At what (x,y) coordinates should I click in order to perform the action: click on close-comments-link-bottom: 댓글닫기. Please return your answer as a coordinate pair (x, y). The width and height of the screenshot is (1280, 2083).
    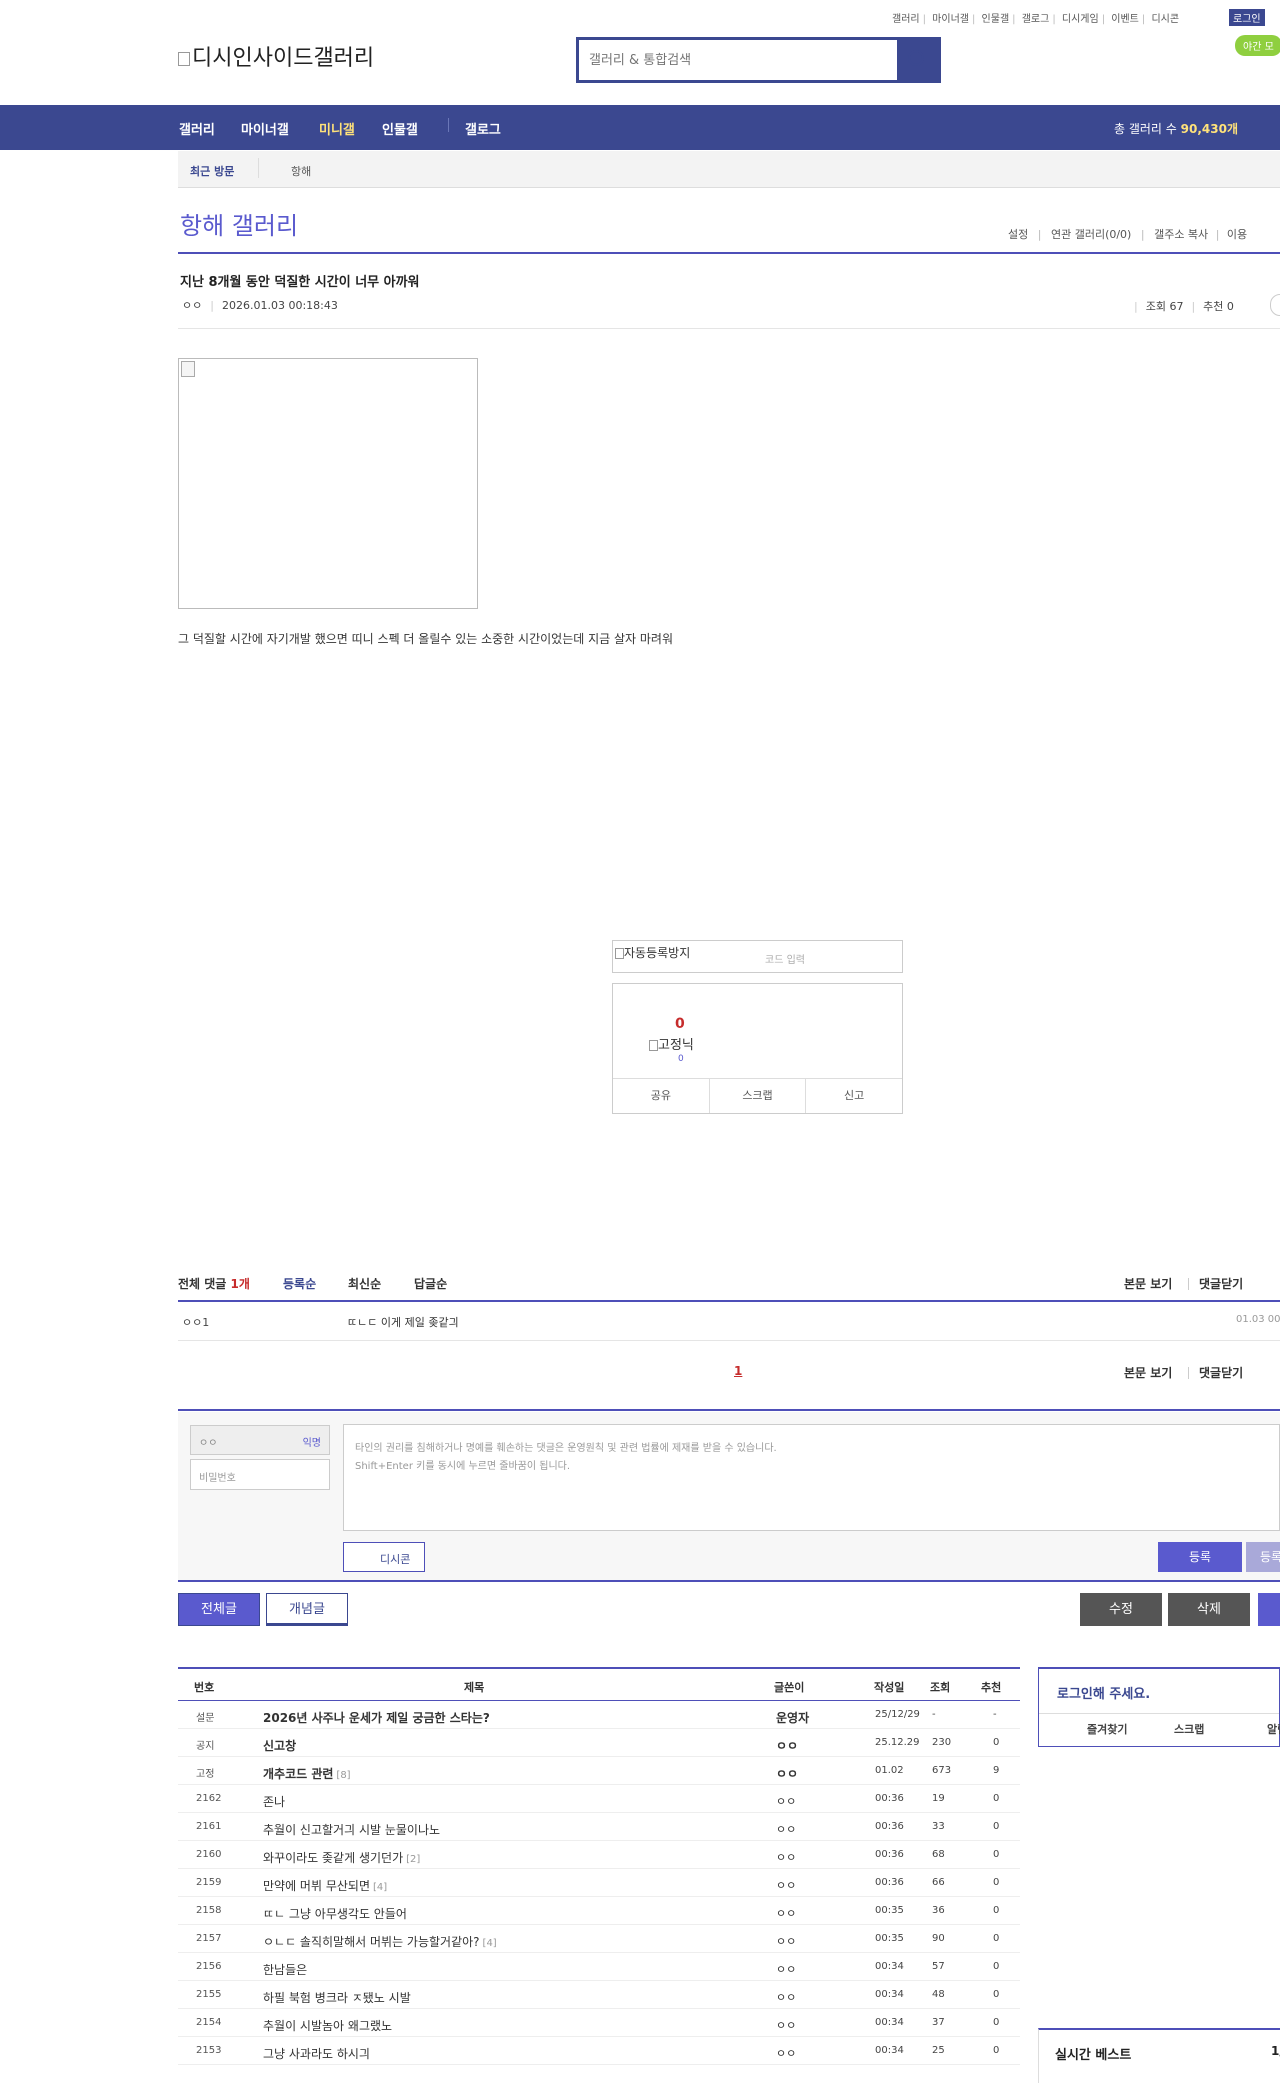
    Looking at the image, I should click on (1221, 1372).